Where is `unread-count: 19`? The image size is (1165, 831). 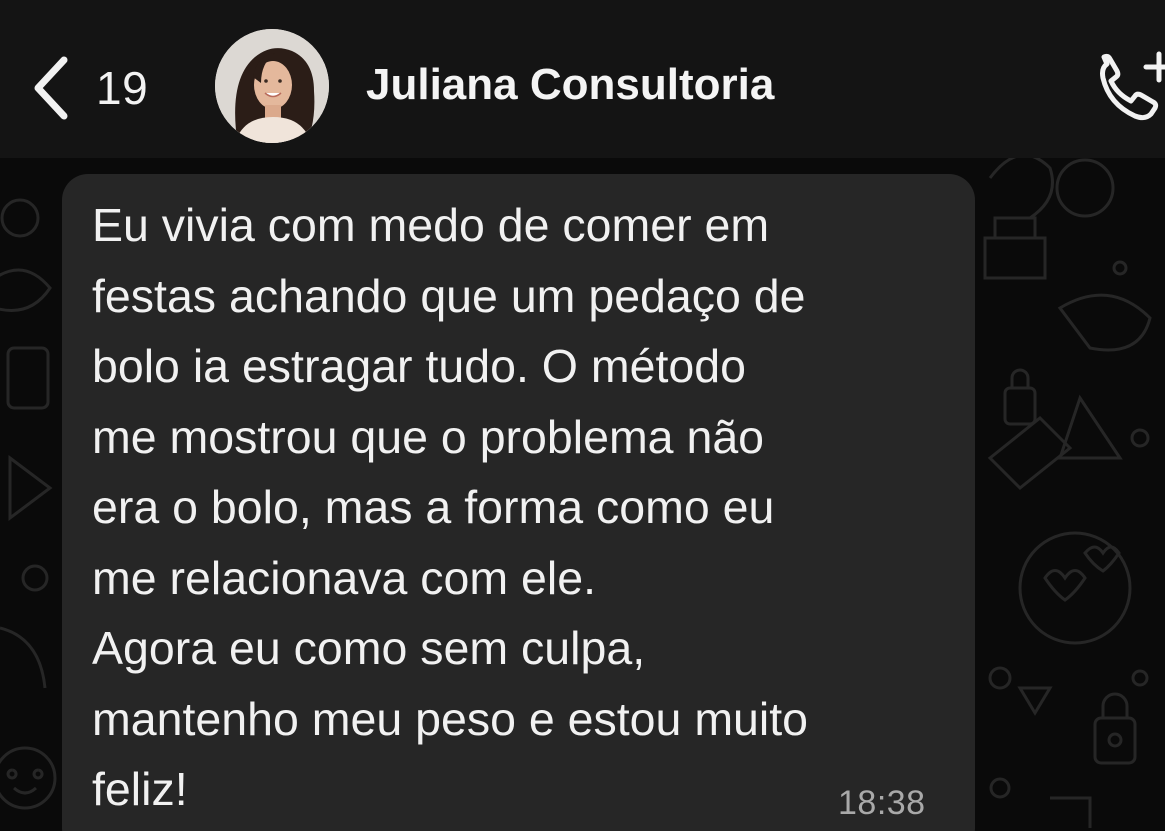 unread-count: 19 is located at coordinates (122, 88).